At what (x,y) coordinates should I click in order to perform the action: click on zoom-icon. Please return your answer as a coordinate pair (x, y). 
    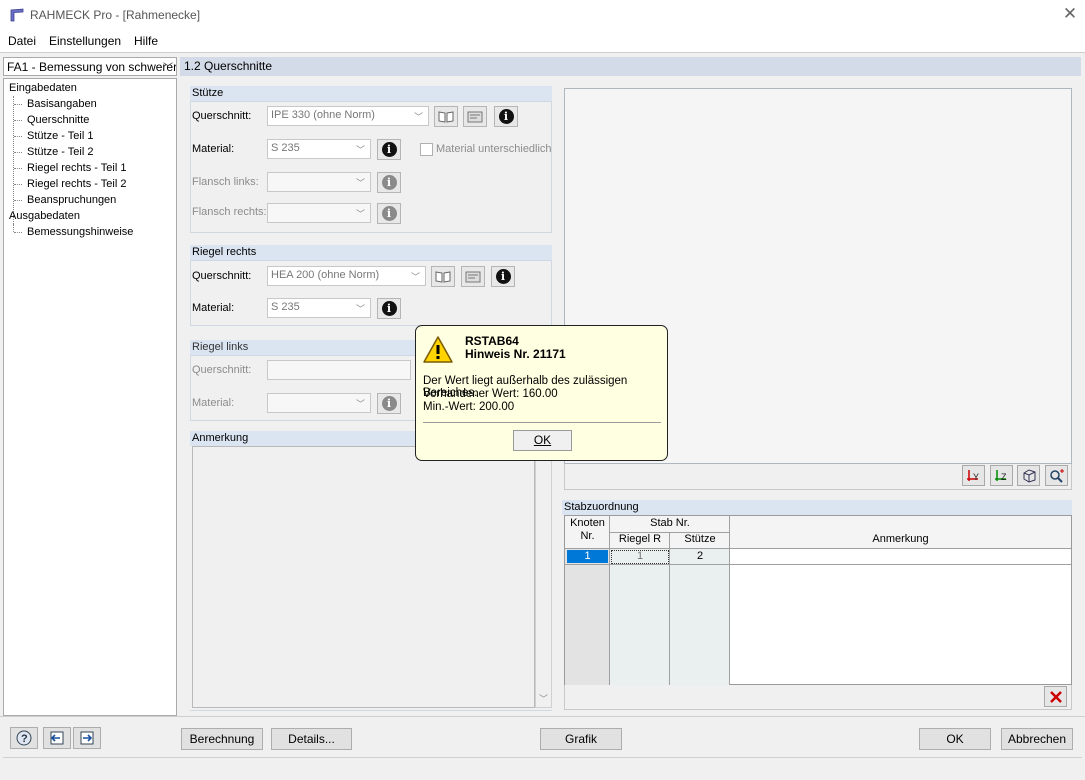
    Looking at the image, I should click on (1056, 476).